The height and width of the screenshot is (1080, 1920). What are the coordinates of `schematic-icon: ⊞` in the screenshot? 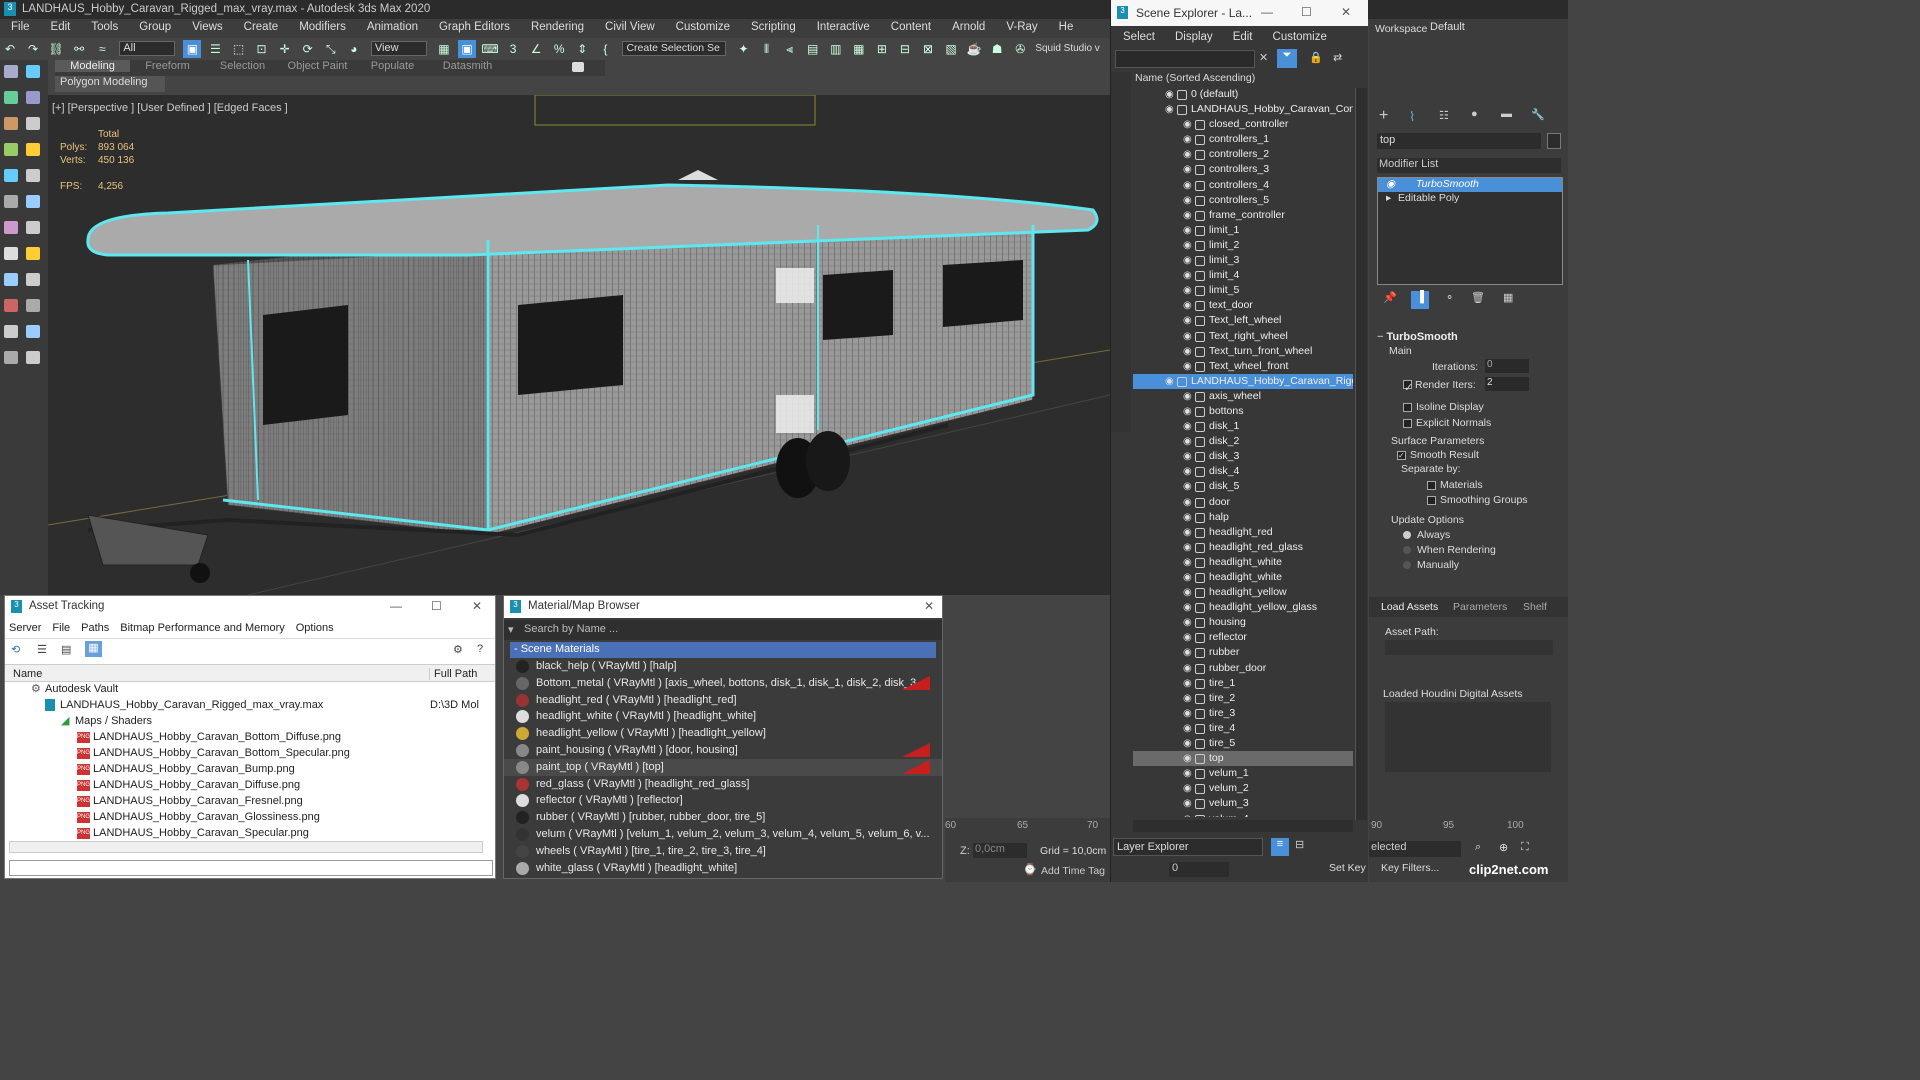 It's located at (882, 49).